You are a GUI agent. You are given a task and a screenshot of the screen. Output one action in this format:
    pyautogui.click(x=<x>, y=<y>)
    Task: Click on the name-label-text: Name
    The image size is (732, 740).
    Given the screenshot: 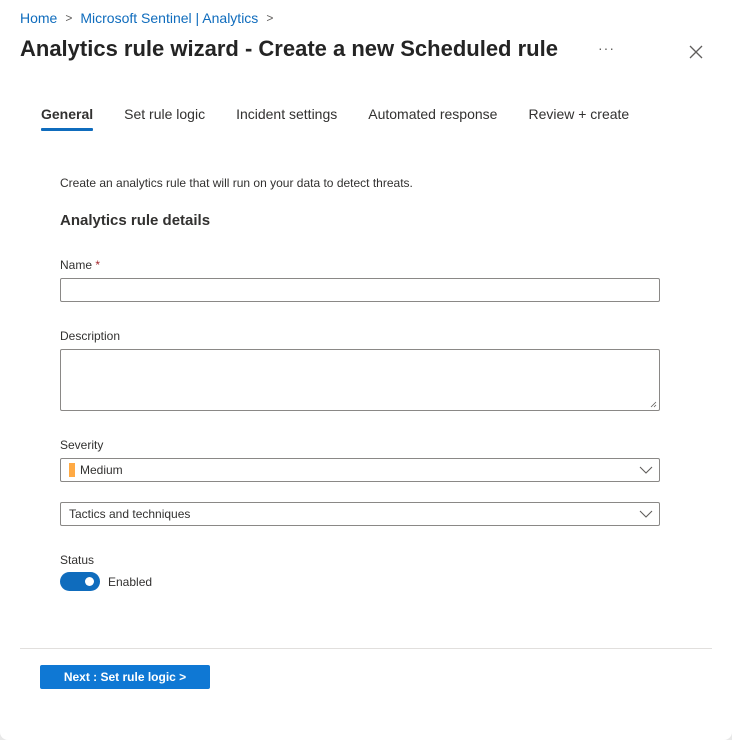 What is the action you would take?
    pyautogui.click(x=76, y=265)
    